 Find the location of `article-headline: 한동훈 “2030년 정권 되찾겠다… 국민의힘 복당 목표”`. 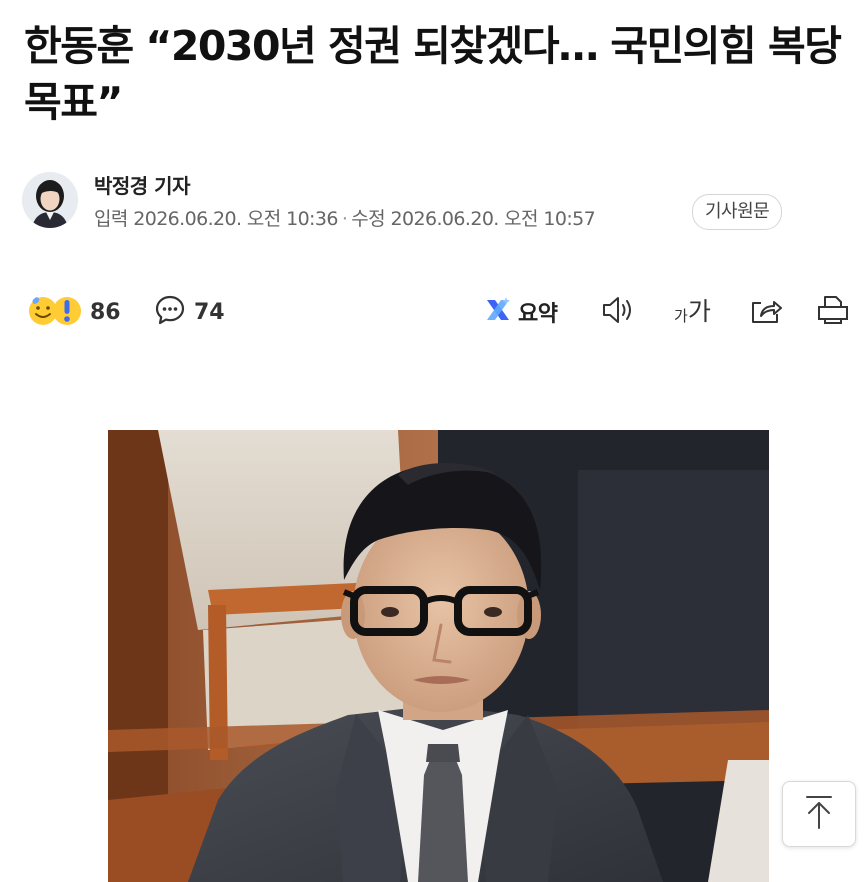

article-headline: 한동훈 “2030년 정권 되찾겠다… 국민의힘 복당 목표” is located at coordinates (433, 74).